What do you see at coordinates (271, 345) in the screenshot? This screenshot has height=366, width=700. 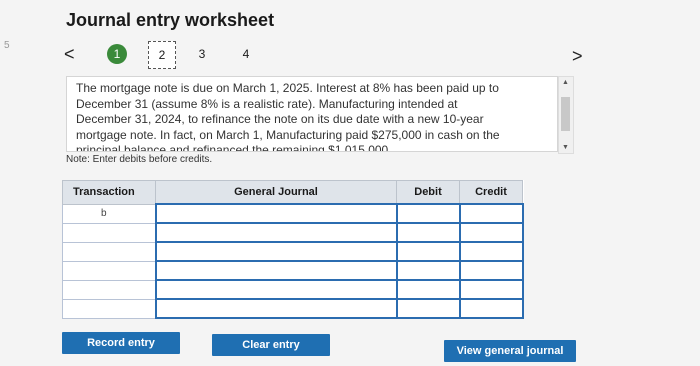 I see `clear-entry-button: Clear entry` at bounding box center [271, 345].